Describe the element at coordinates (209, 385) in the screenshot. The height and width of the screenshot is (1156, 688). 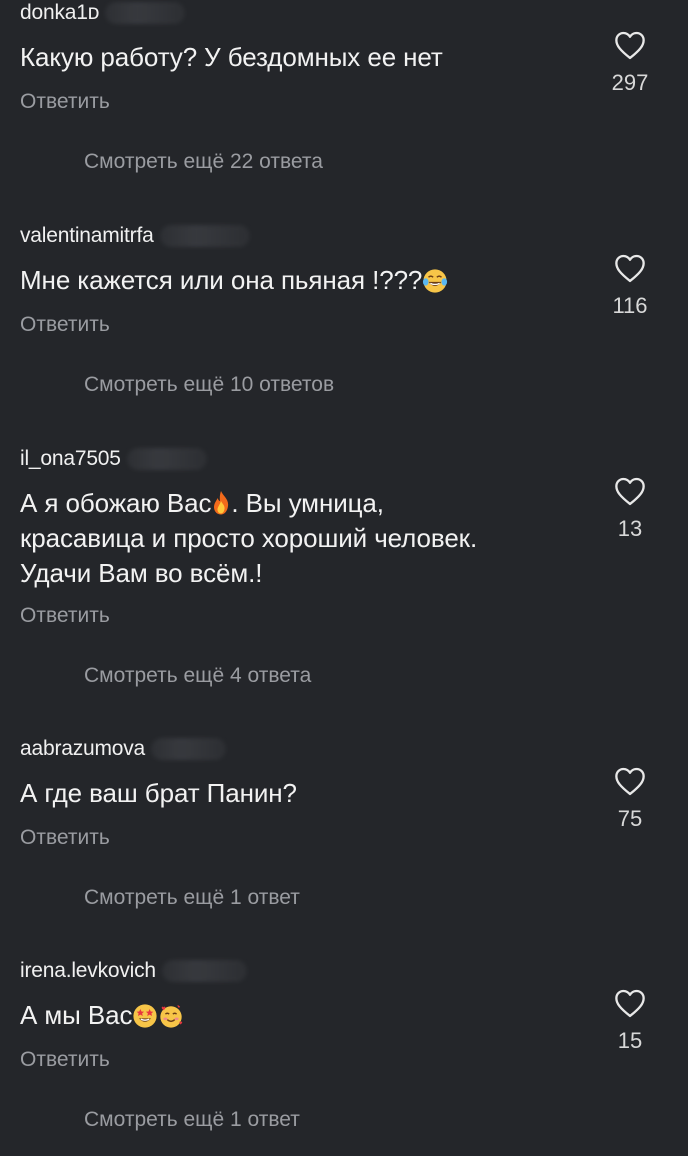
I see `view-more-replies-button: Смотреть ещё 10 ответов` at that location.